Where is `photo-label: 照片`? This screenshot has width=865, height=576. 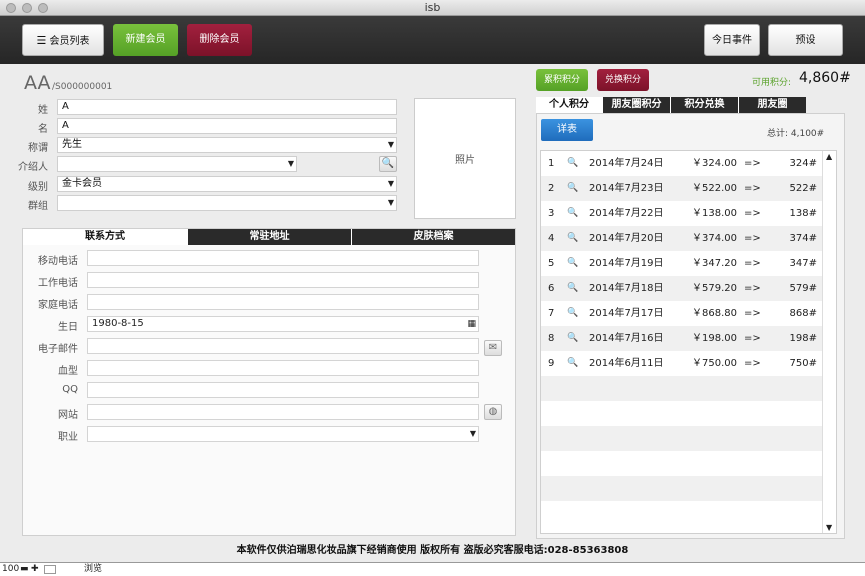 photo-label: 照片 is located at coordinates (465, 160).